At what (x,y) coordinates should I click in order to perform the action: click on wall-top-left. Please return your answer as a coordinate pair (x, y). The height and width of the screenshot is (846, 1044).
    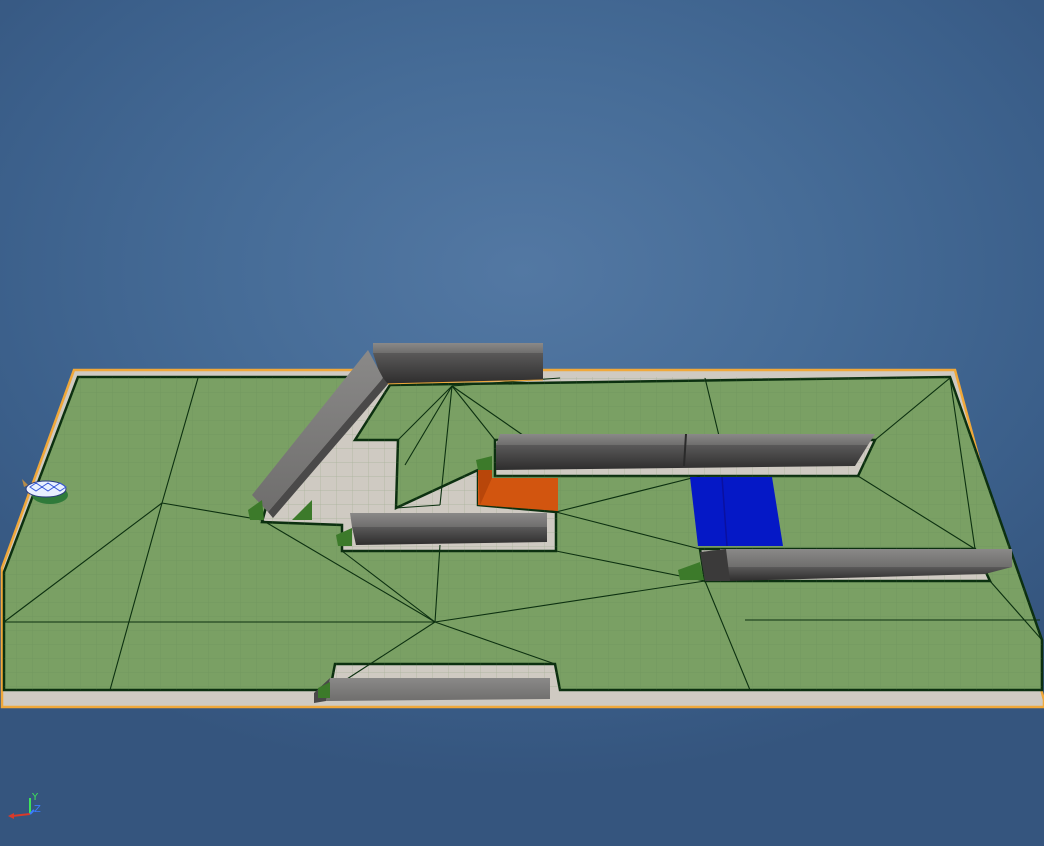
    Looking at the image, I should click on (458, 364).